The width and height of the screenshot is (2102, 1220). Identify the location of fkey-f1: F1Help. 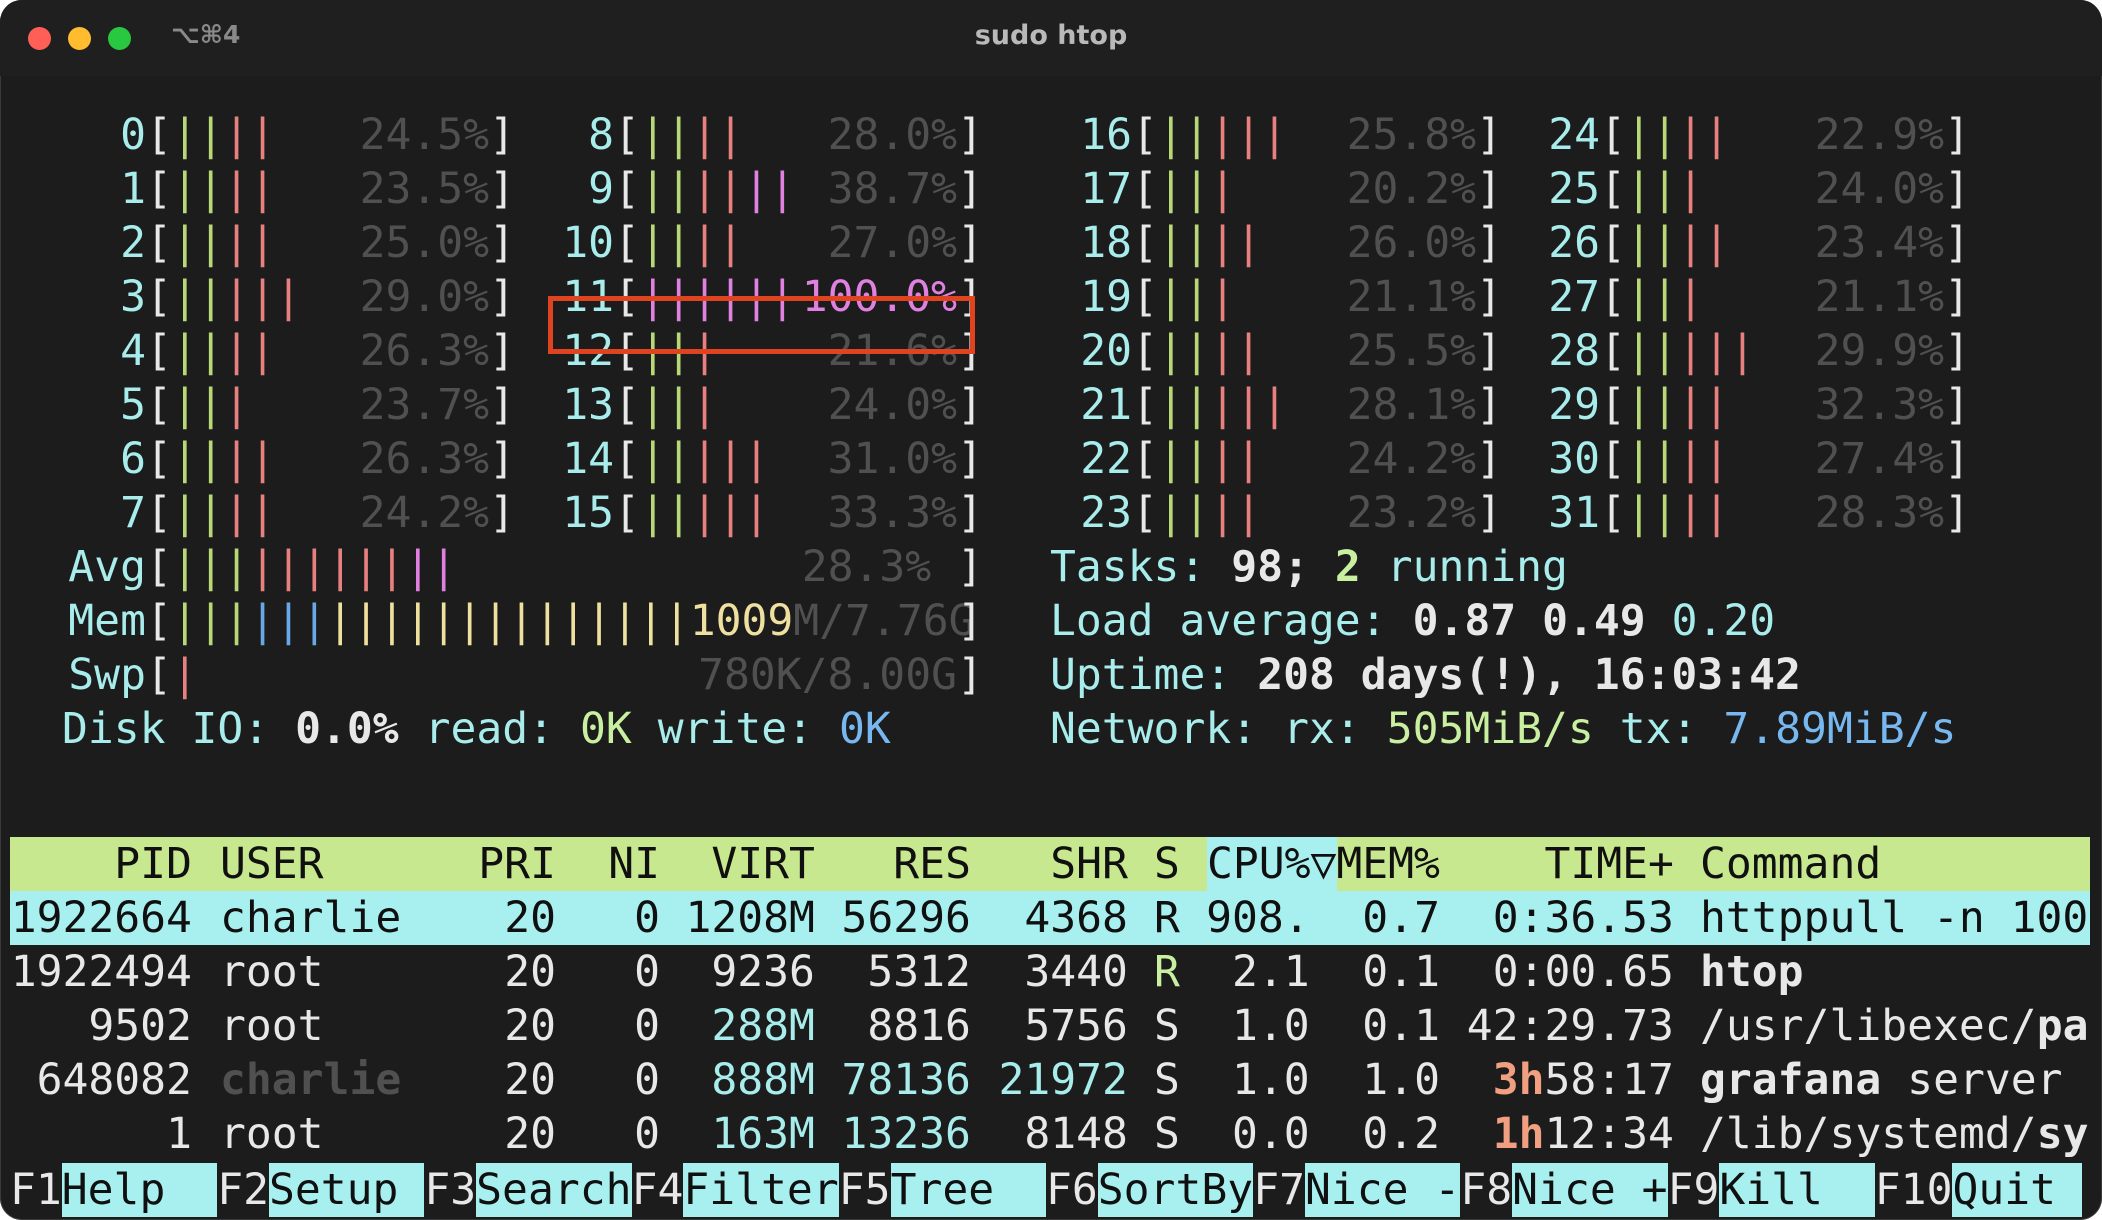
(114, 1190).